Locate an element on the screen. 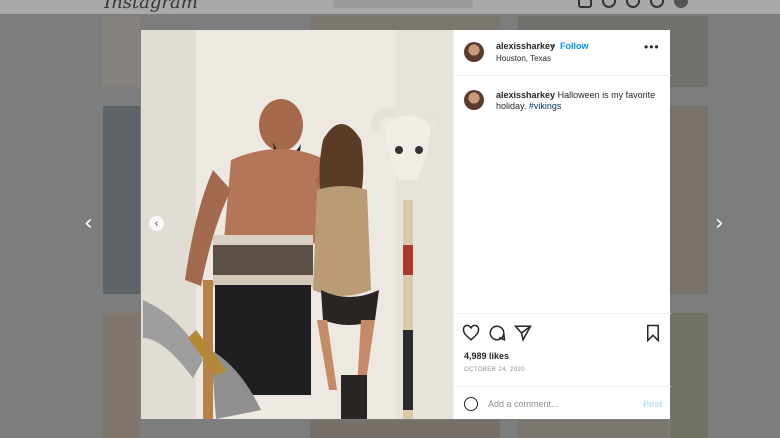 The image size is (780, 438). comment-input is located at coordinates (558, 404).